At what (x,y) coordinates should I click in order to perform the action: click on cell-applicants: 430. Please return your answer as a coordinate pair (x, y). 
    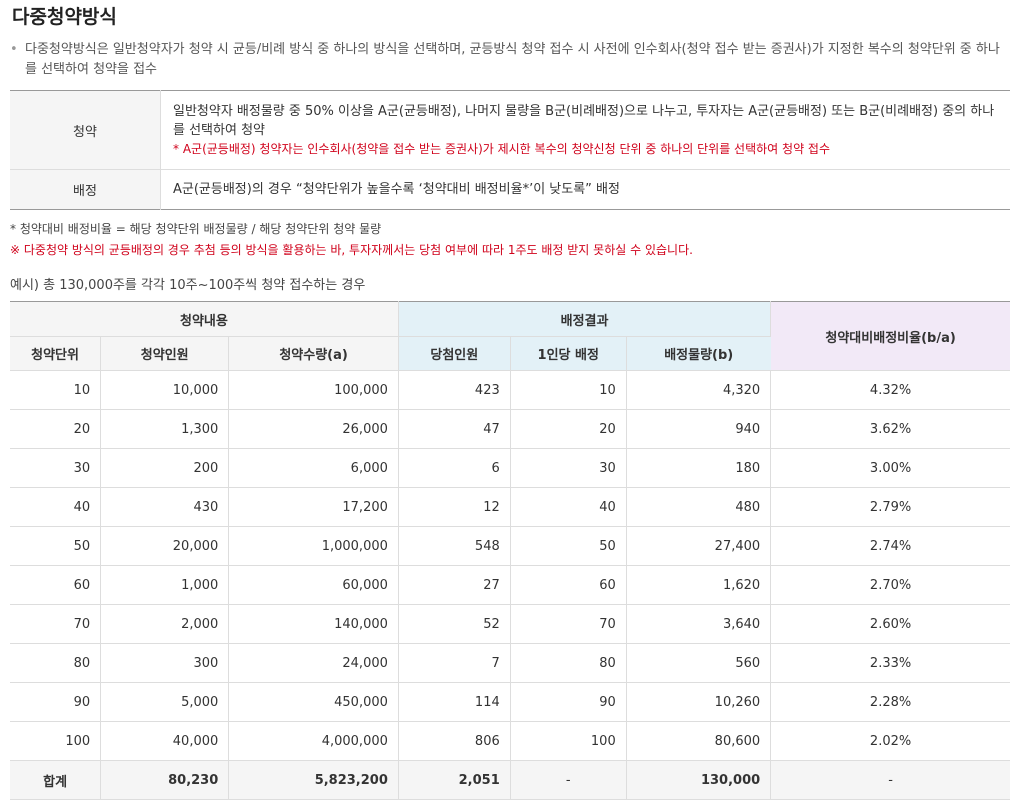
    Looking at the image, I should click on (165, 507).